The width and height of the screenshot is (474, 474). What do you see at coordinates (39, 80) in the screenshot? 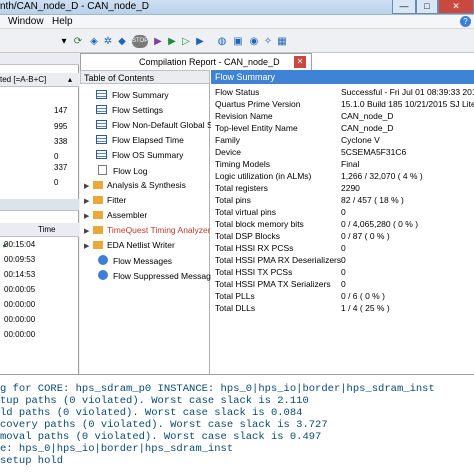
I see `tasks-header: ted [=A-B+C] ▴` at bounding box center [39, 80].